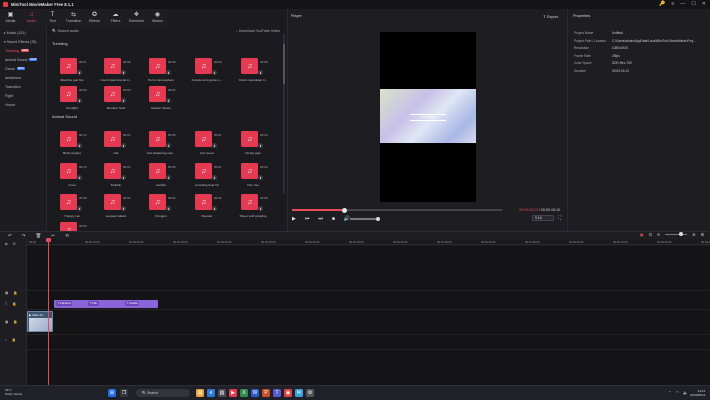  I want to click on zoom-out-icon: ⊖, so click(658, 234).